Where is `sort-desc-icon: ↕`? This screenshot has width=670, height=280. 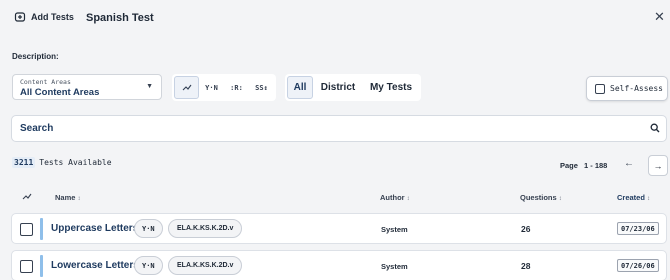 sort-desc-icon: ↕ is located at coordinates (648, 199).